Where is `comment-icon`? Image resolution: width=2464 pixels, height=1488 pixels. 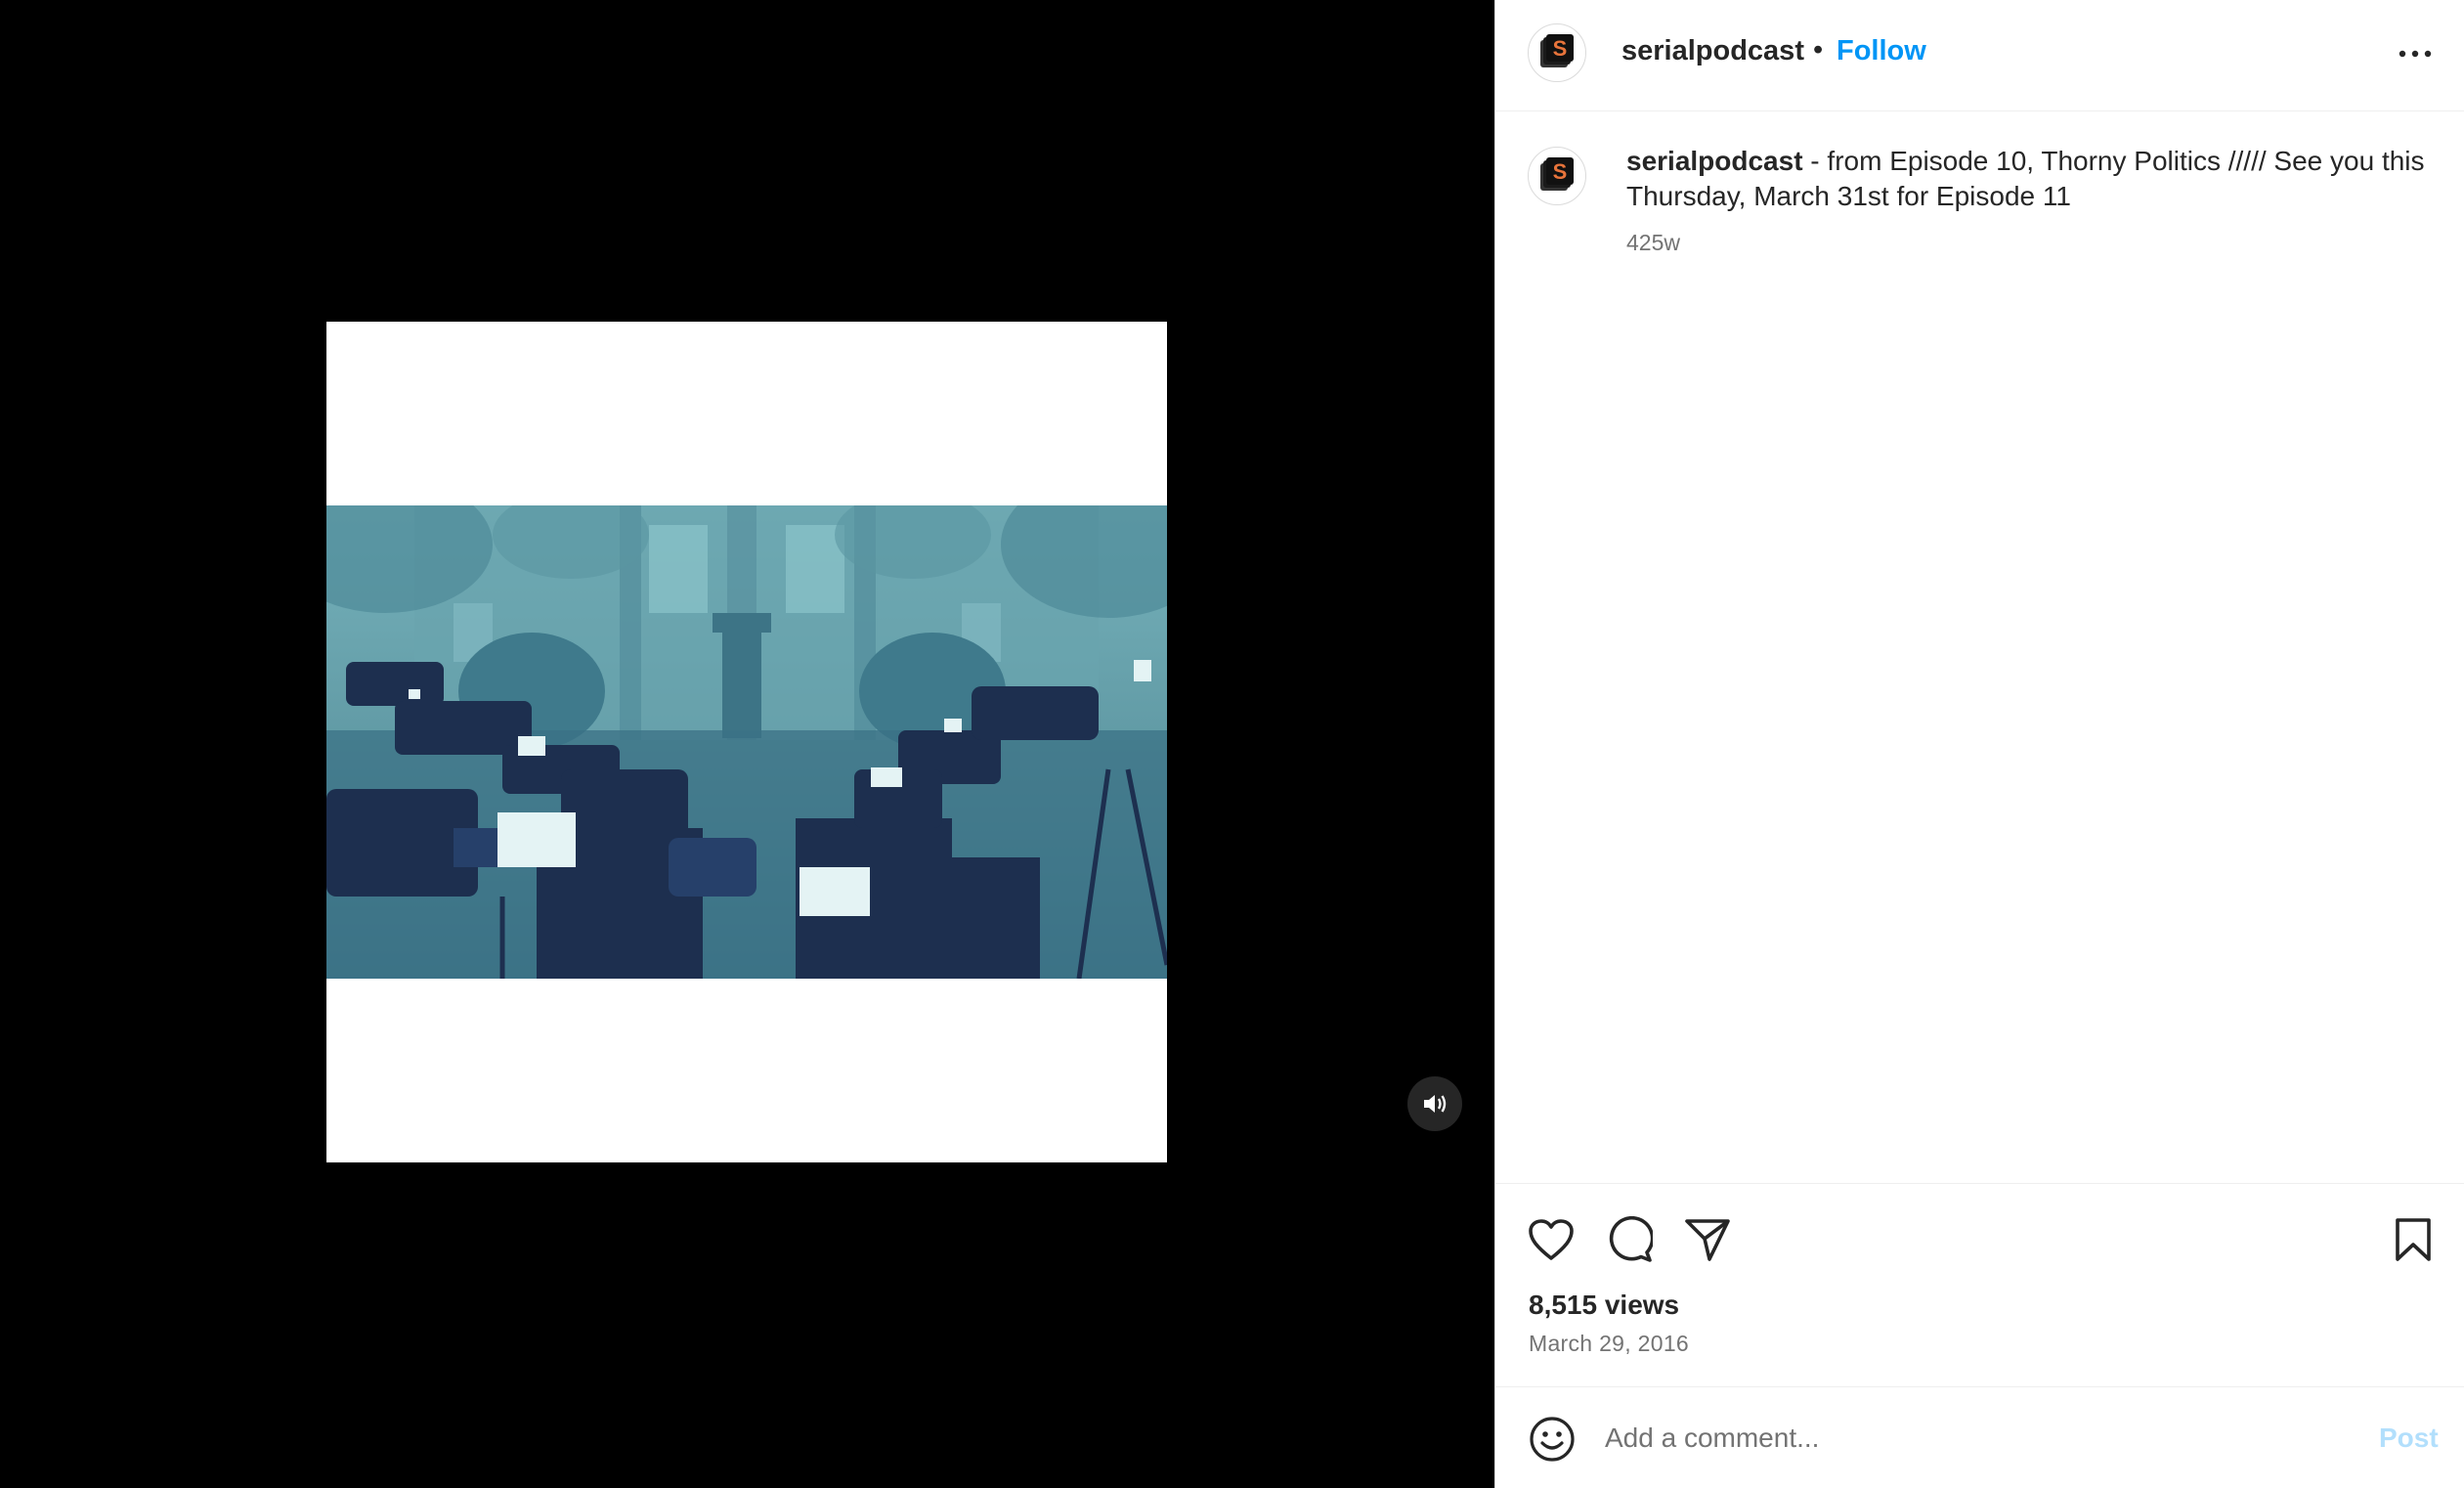
comment-icon is located at coordinates (1631, 1239).